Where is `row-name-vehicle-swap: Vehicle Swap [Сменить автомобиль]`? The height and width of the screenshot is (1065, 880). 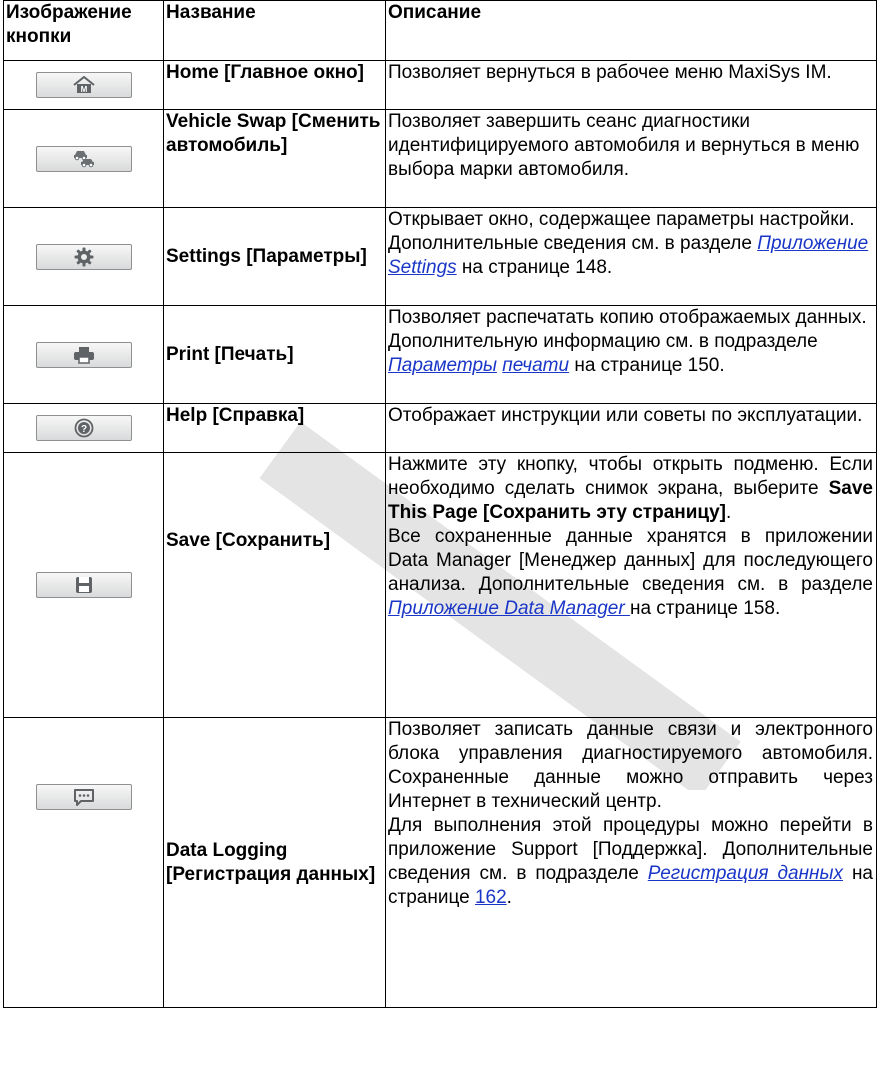 row-name-vehicle-swap: Vehicle Swap [Сменить автомобиль] is located at coordinates (274, 158).